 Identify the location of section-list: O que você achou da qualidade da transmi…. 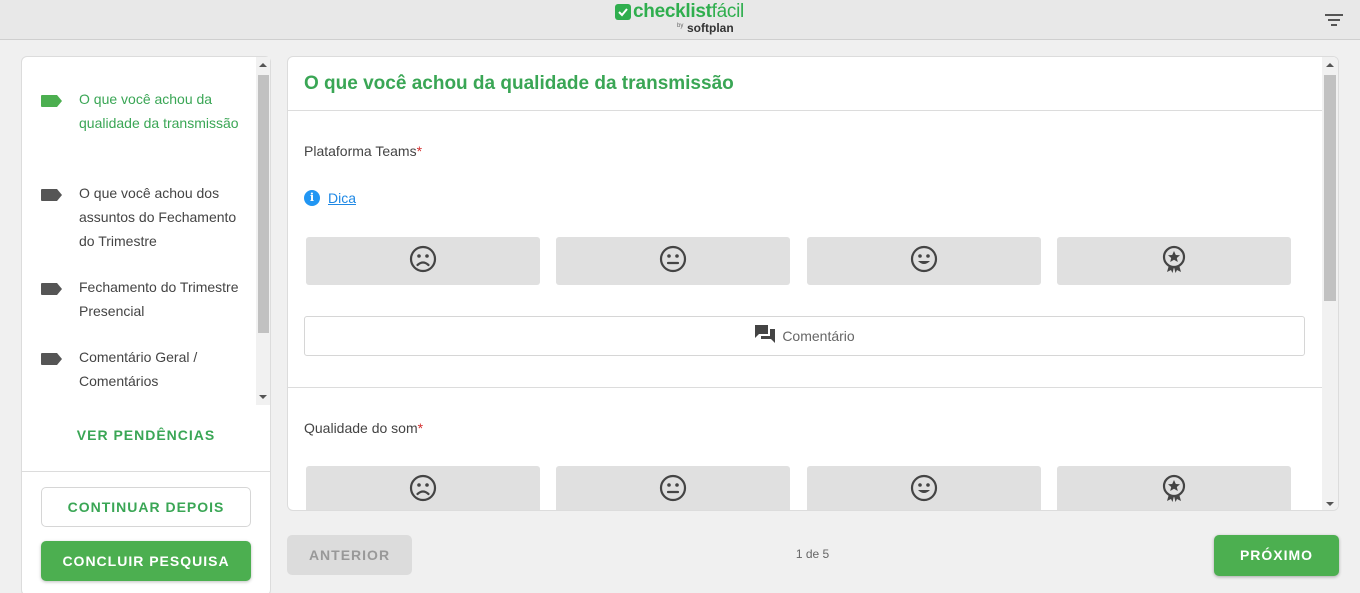
(139, 236).